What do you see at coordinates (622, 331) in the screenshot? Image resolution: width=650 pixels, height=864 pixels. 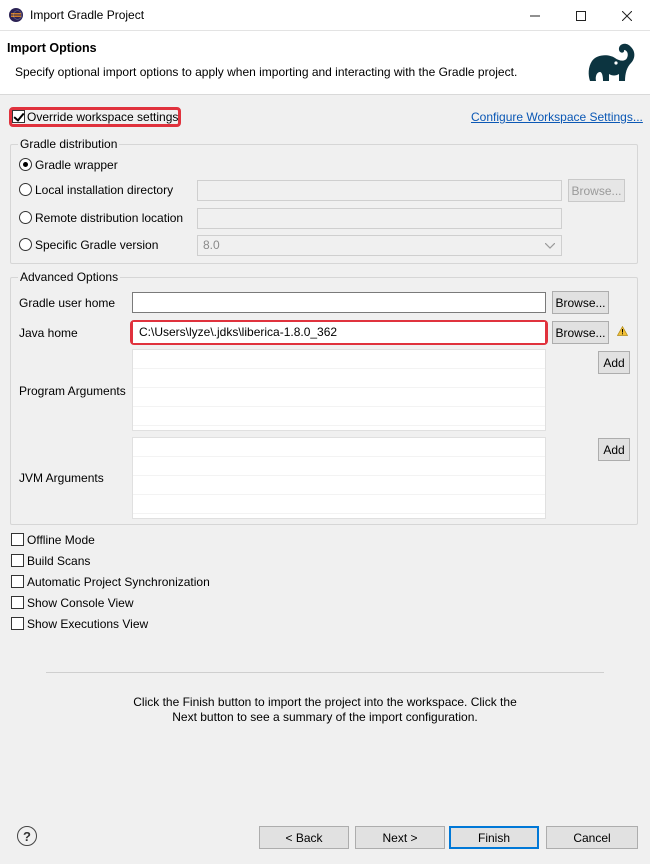 I see `warning-icon` at bounding box center [622, 331].